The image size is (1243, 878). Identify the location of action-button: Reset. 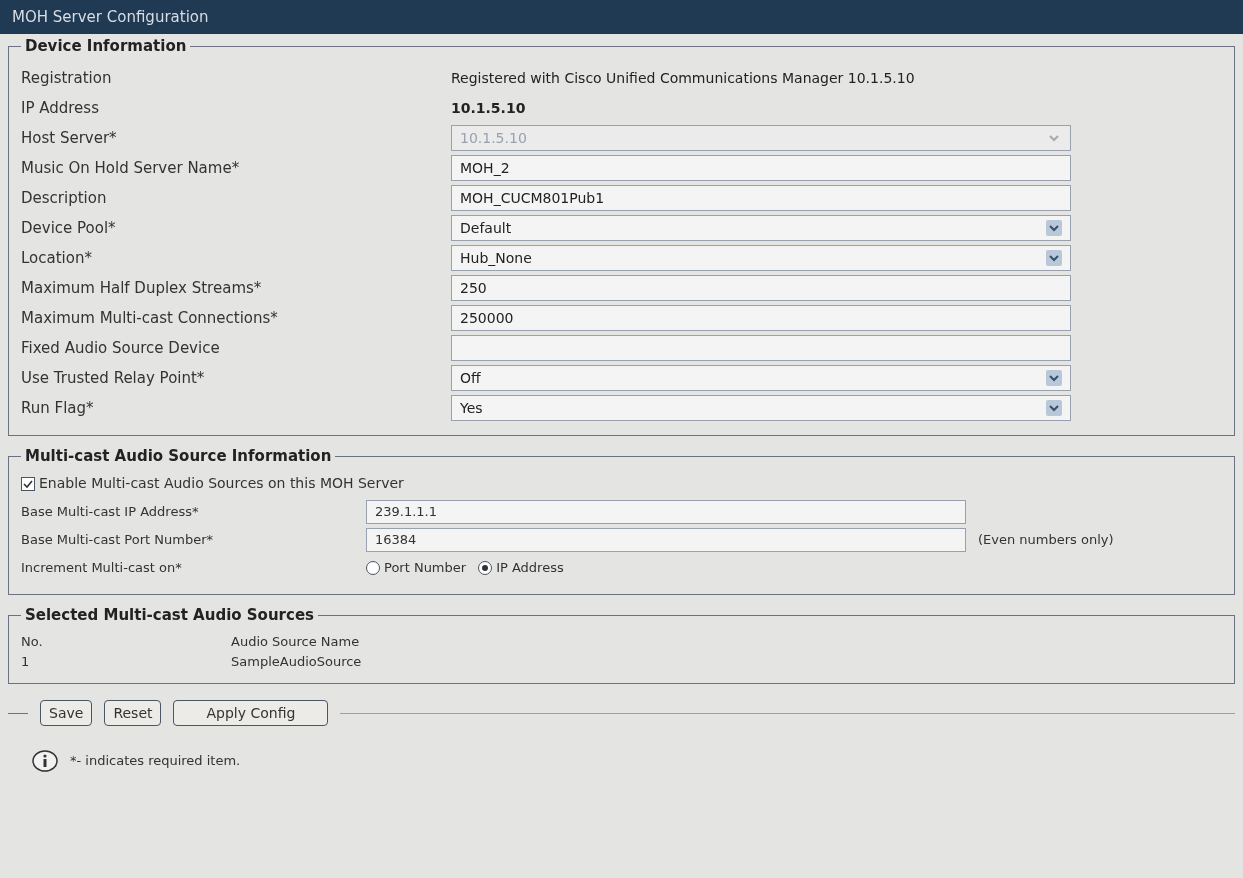
(133, 713).